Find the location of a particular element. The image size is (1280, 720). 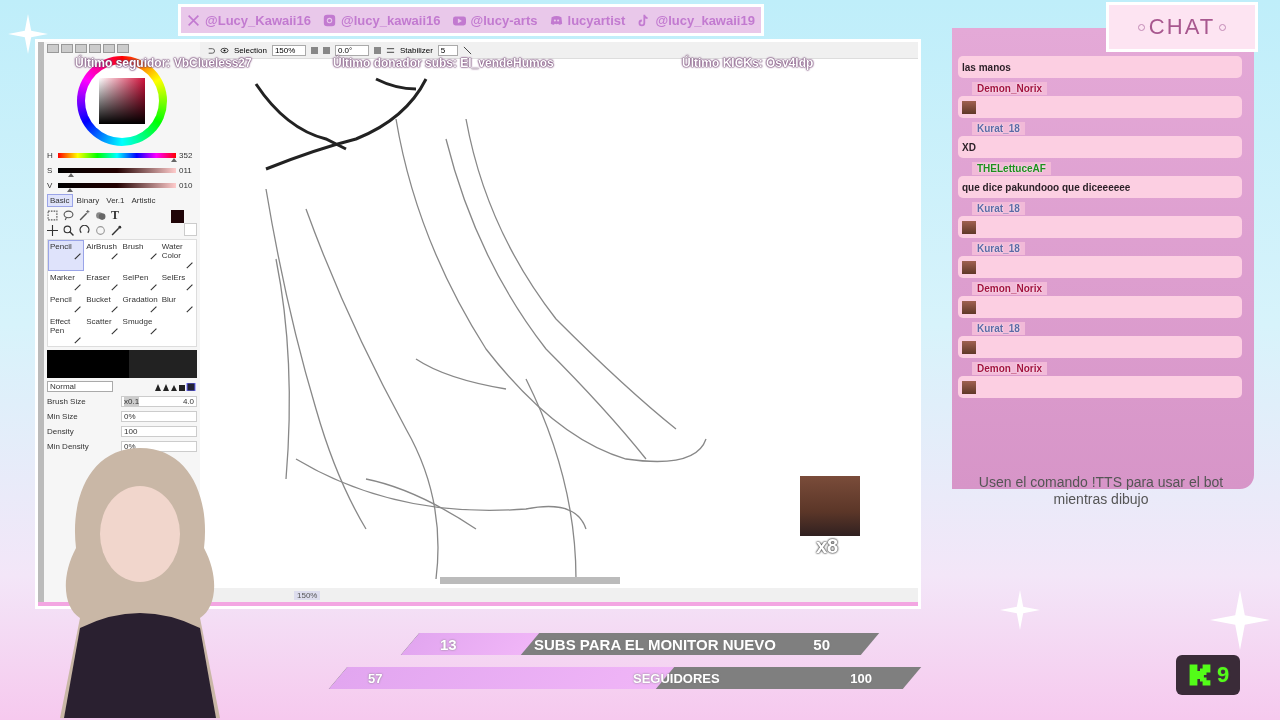

setting-label: Density is located at coordinates (60, 431).